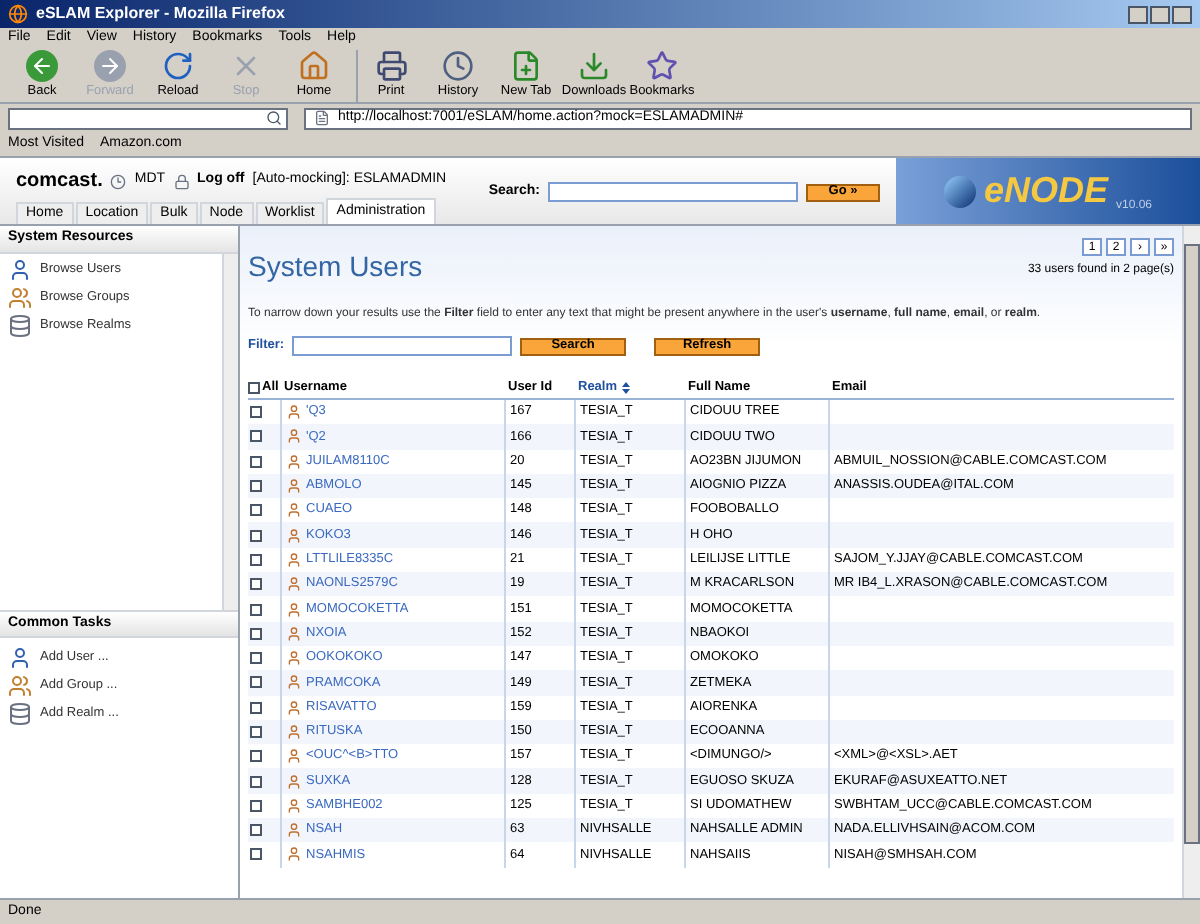 The height and width of the screenshot is (924, 1200). What do you see at coordinates (42, 65) in the screenshot?
I see `back-icon` at bounding box center [42, 65].